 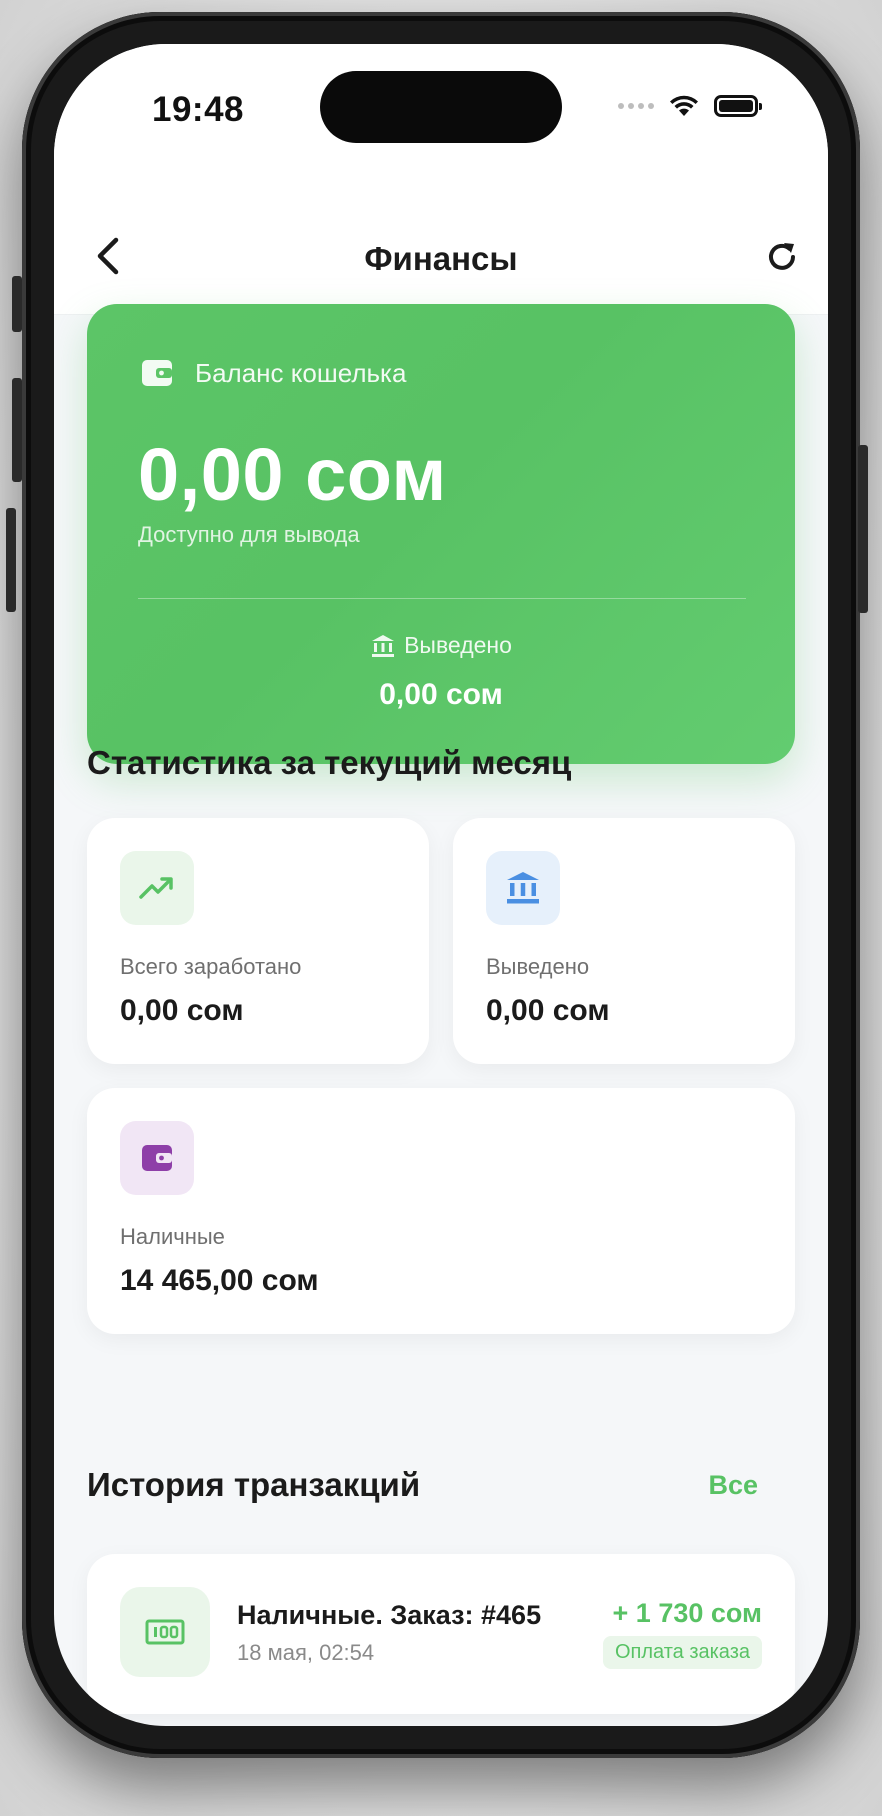 I want to click on transaction-type-badge: Оплата заказа, so click(x=682, y=1652).